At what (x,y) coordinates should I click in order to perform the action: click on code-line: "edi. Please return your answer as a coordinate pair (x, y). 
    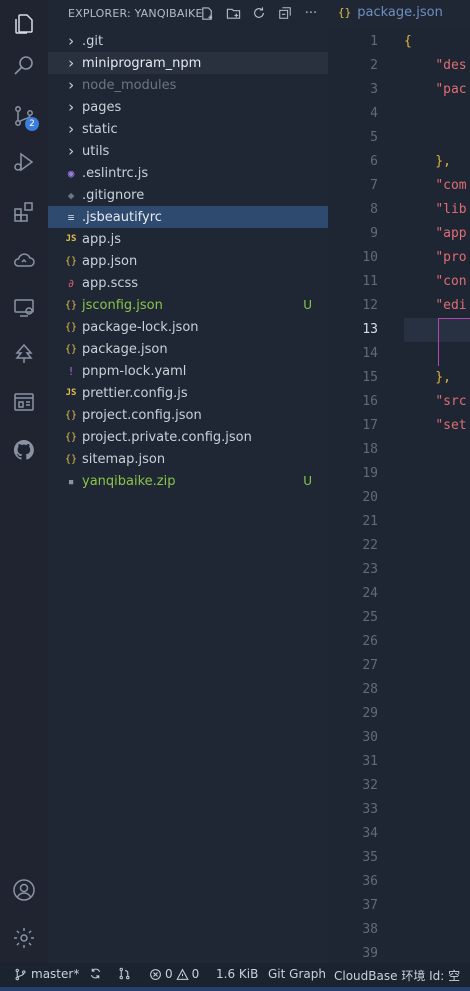
    Looking at the image, I should click on (437, 306).